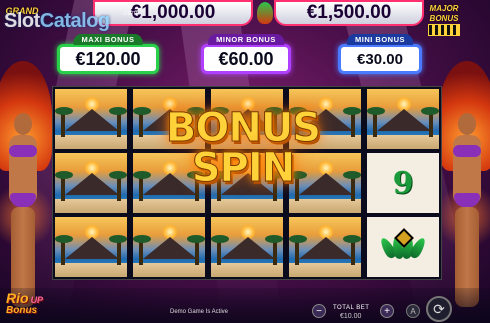 The image size is (490, 323). What do you see at coordinates (37, 300) in the screenshot?
I see `logo-sub: UP` at bounding box center [37, 300].